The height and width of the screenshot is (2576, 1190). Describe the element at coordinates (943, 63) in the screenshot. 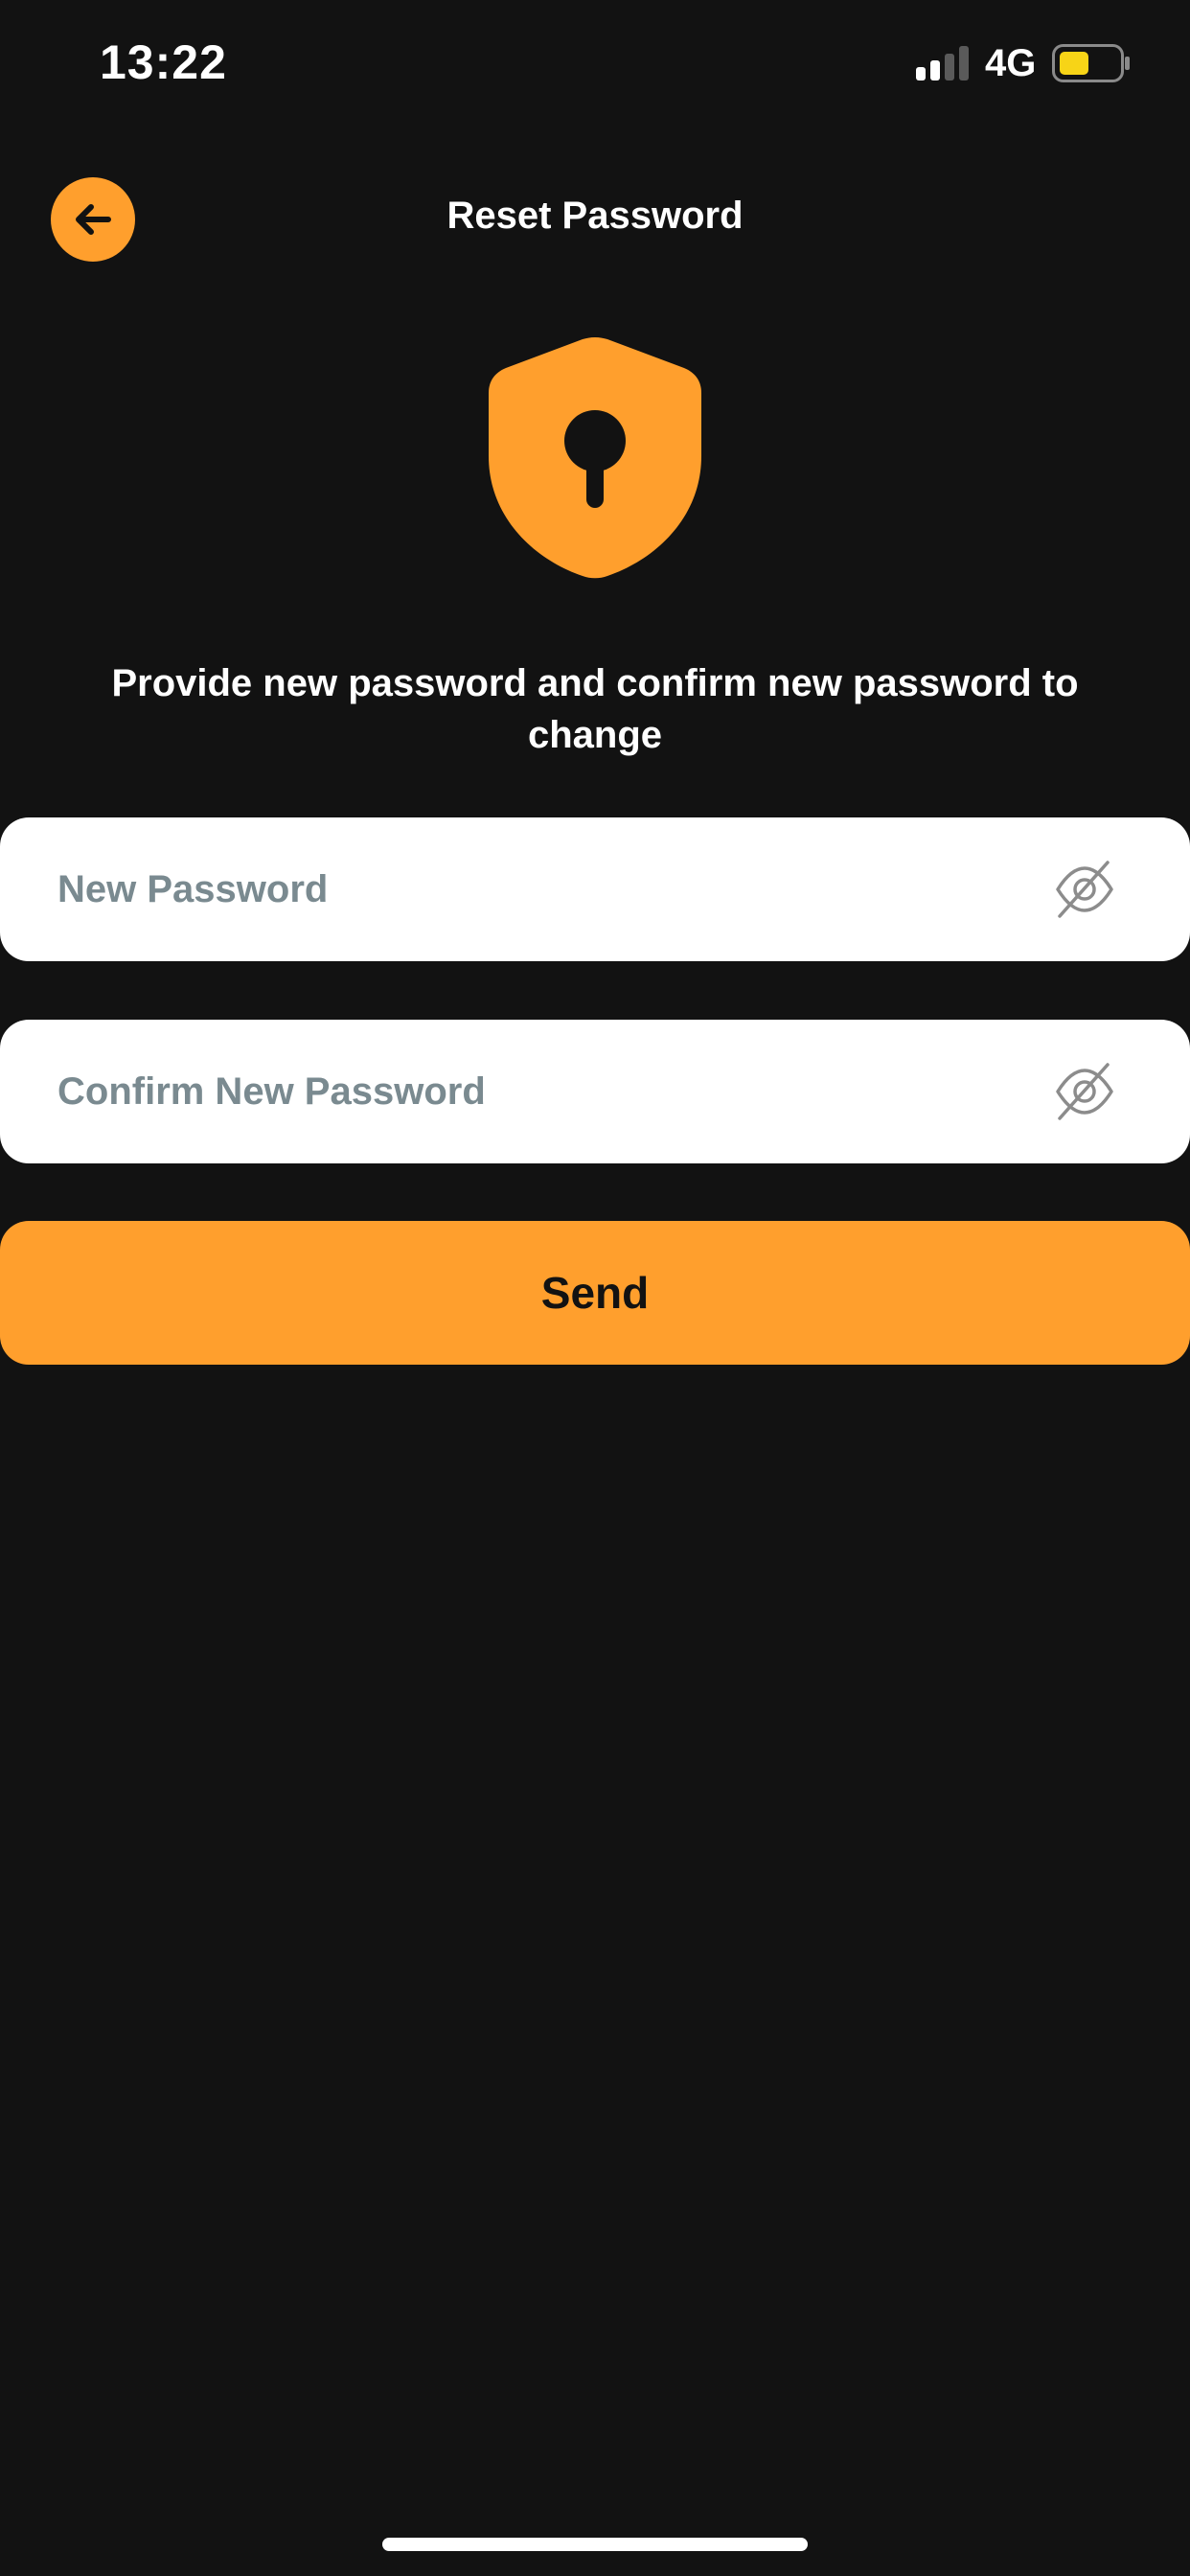

I see `cellular-signal-icon` at that location.